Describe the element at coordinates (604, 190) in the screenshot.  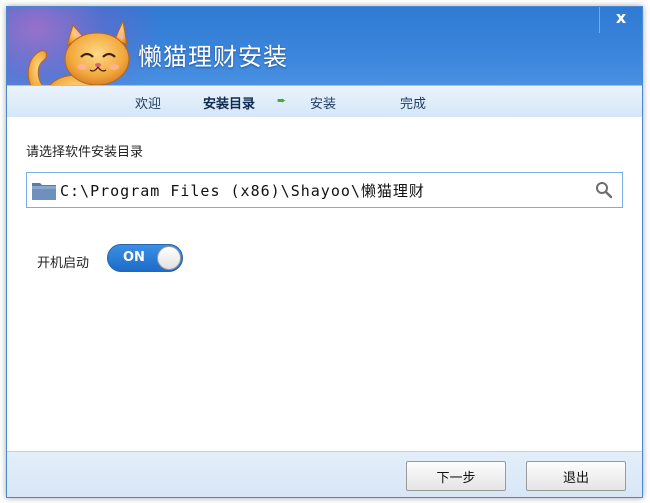
I see `search-icon` at that location.